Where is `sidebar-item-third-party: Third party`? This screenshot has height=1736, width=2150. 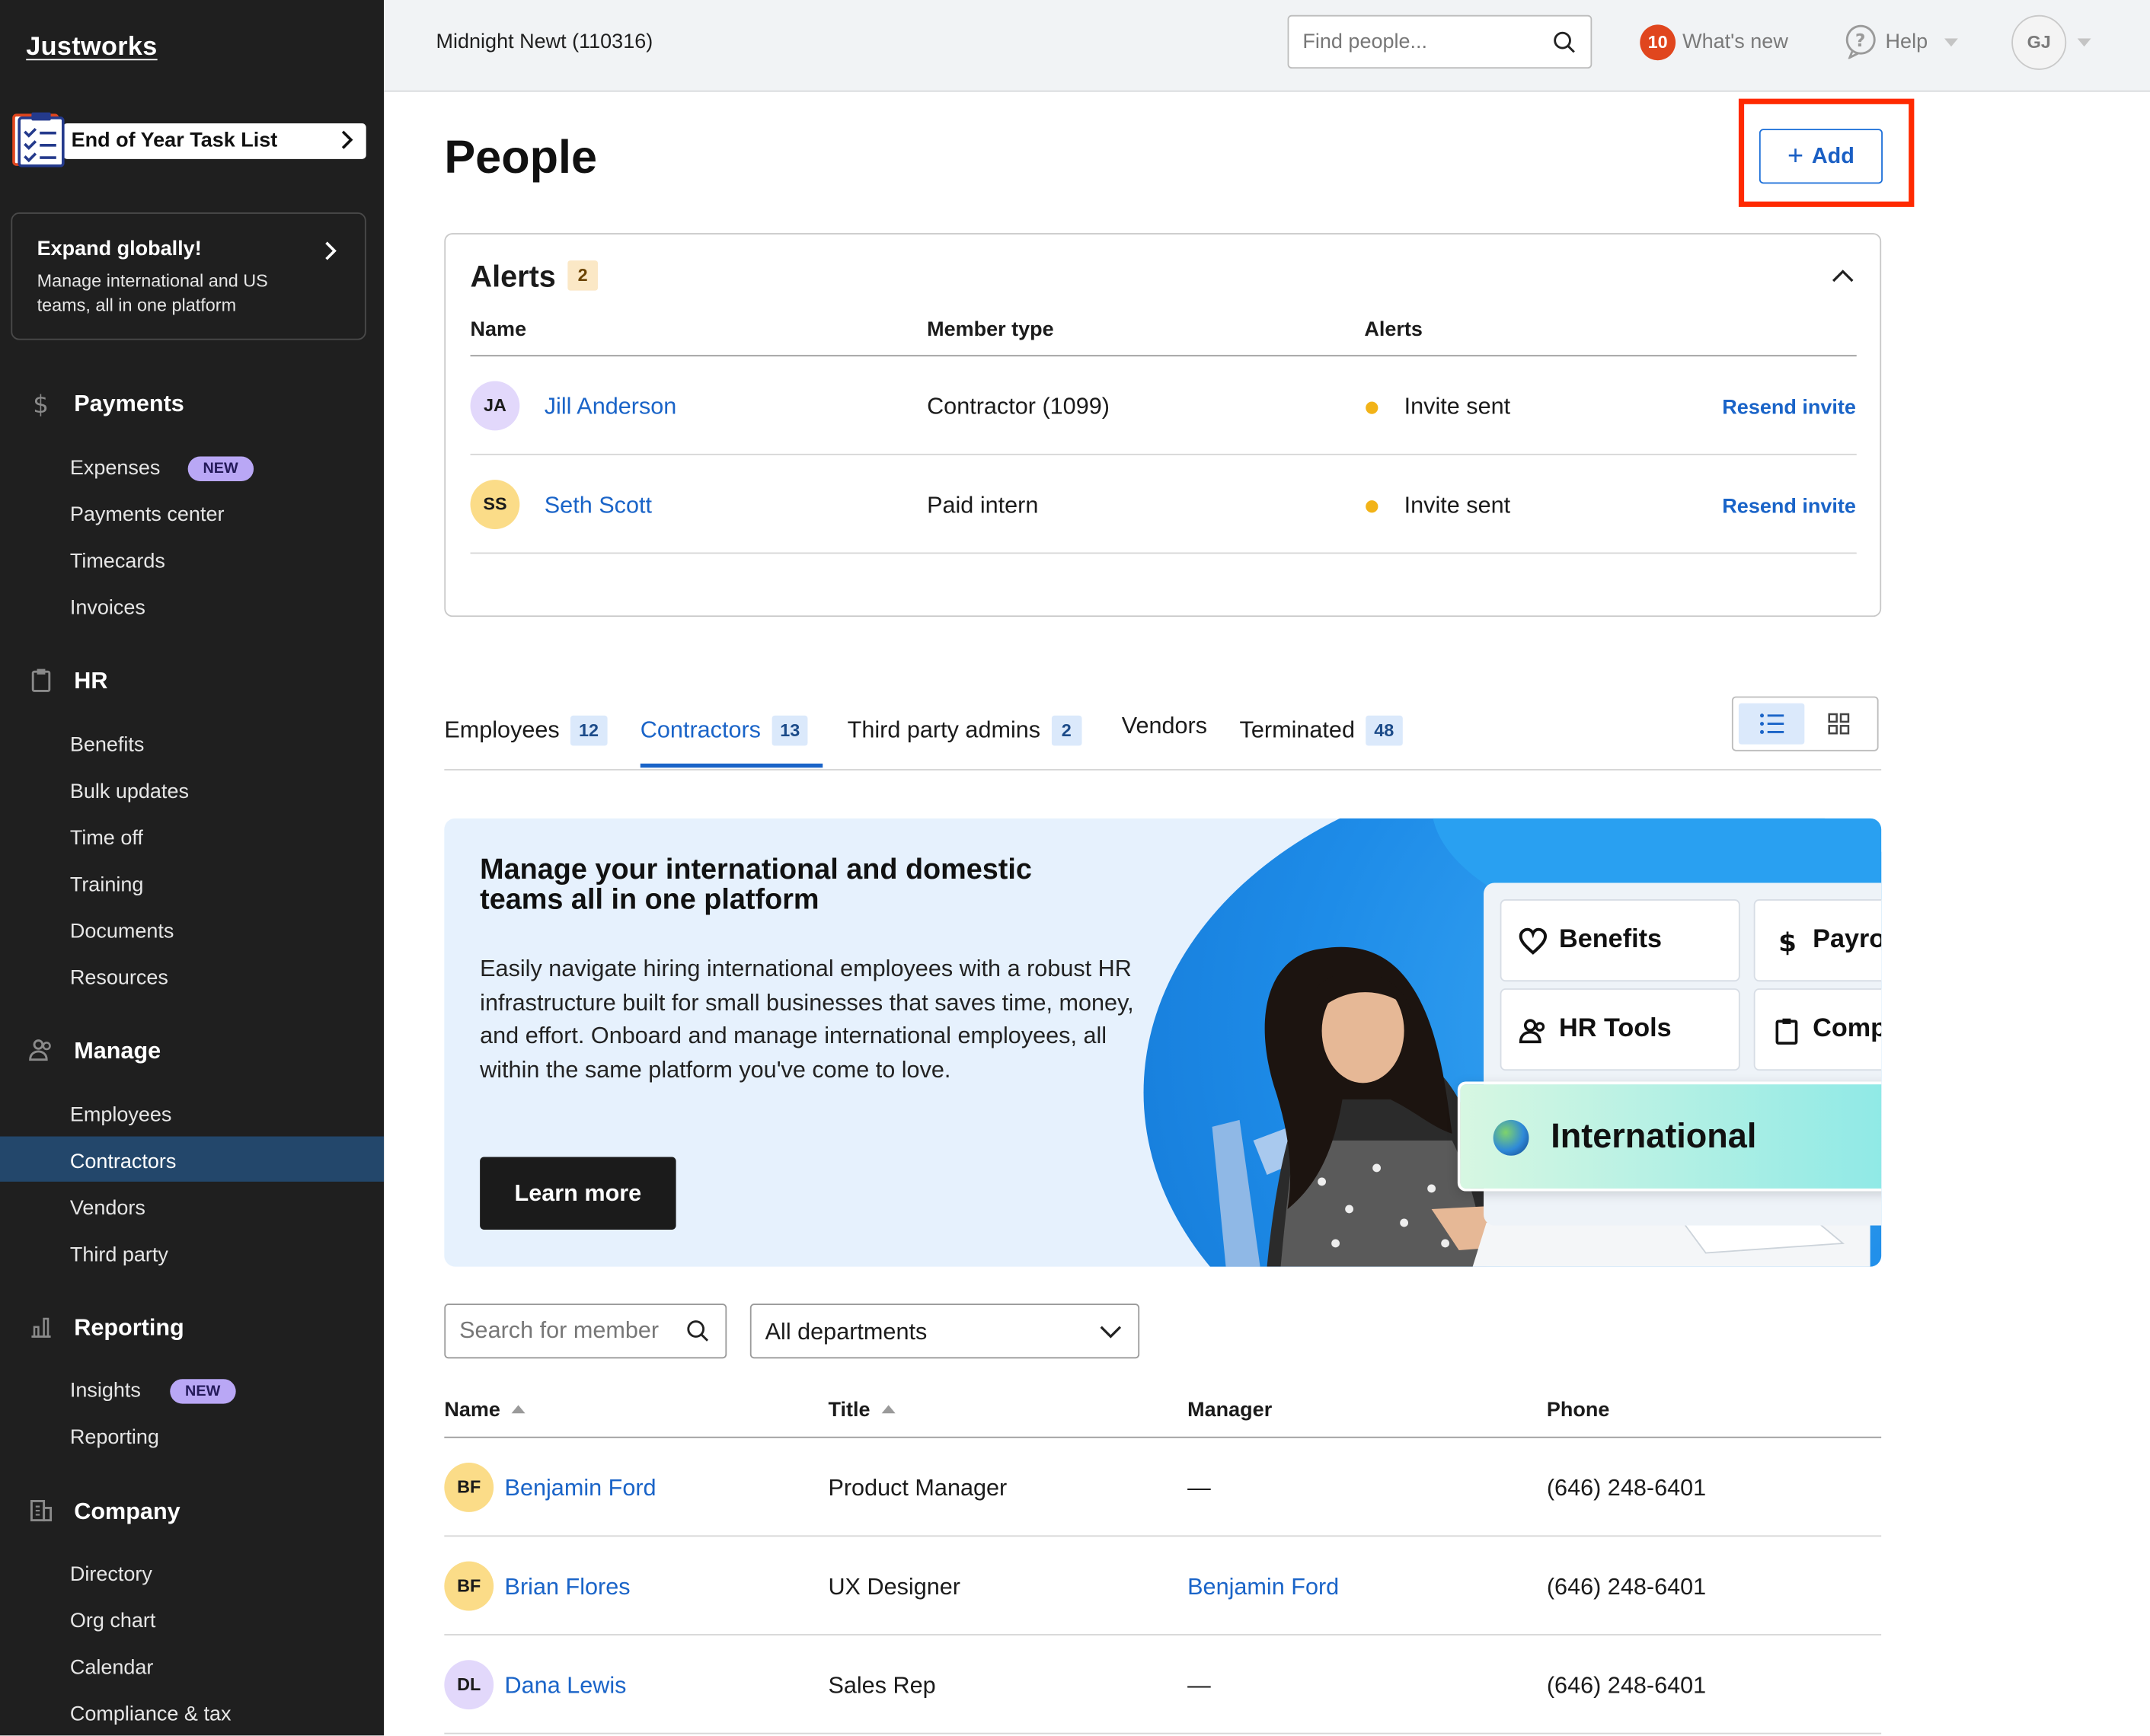
sidebar-item-third-party: Third party is located at coordinates (119, 1255).